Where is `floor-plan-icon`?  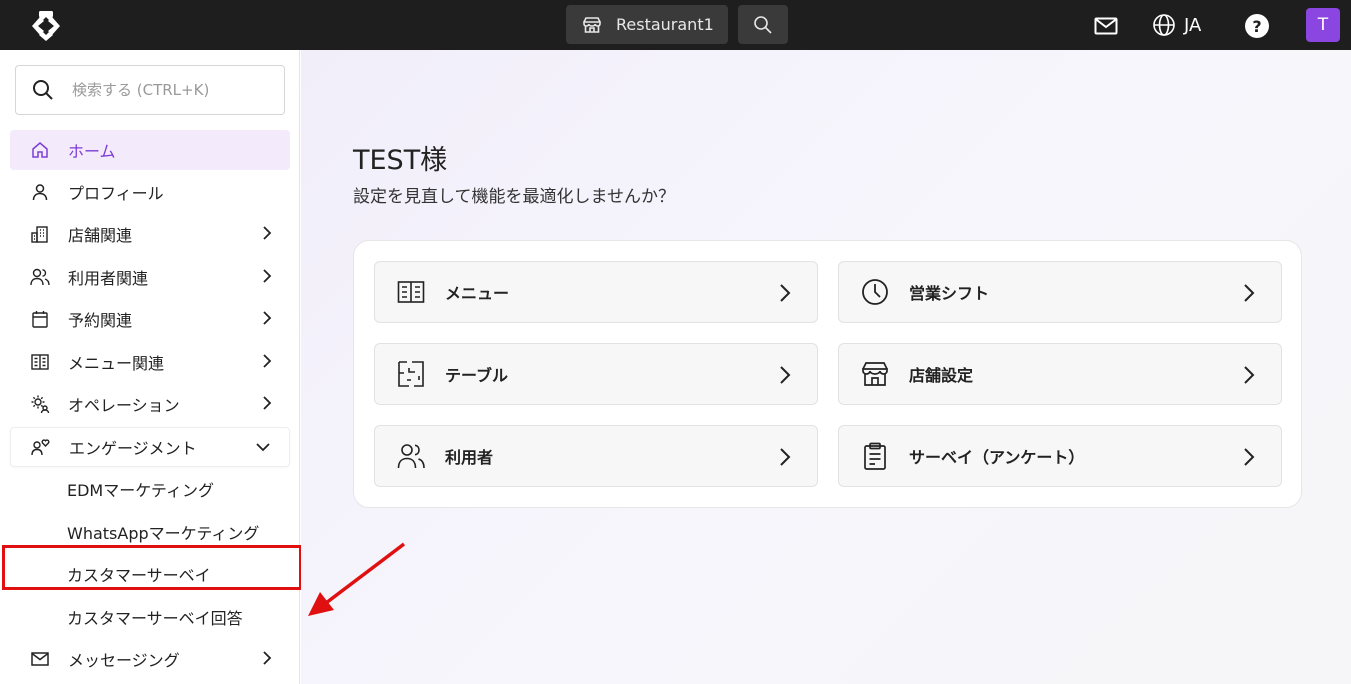 floor-plan-icon is located at coordinates (411, 374).